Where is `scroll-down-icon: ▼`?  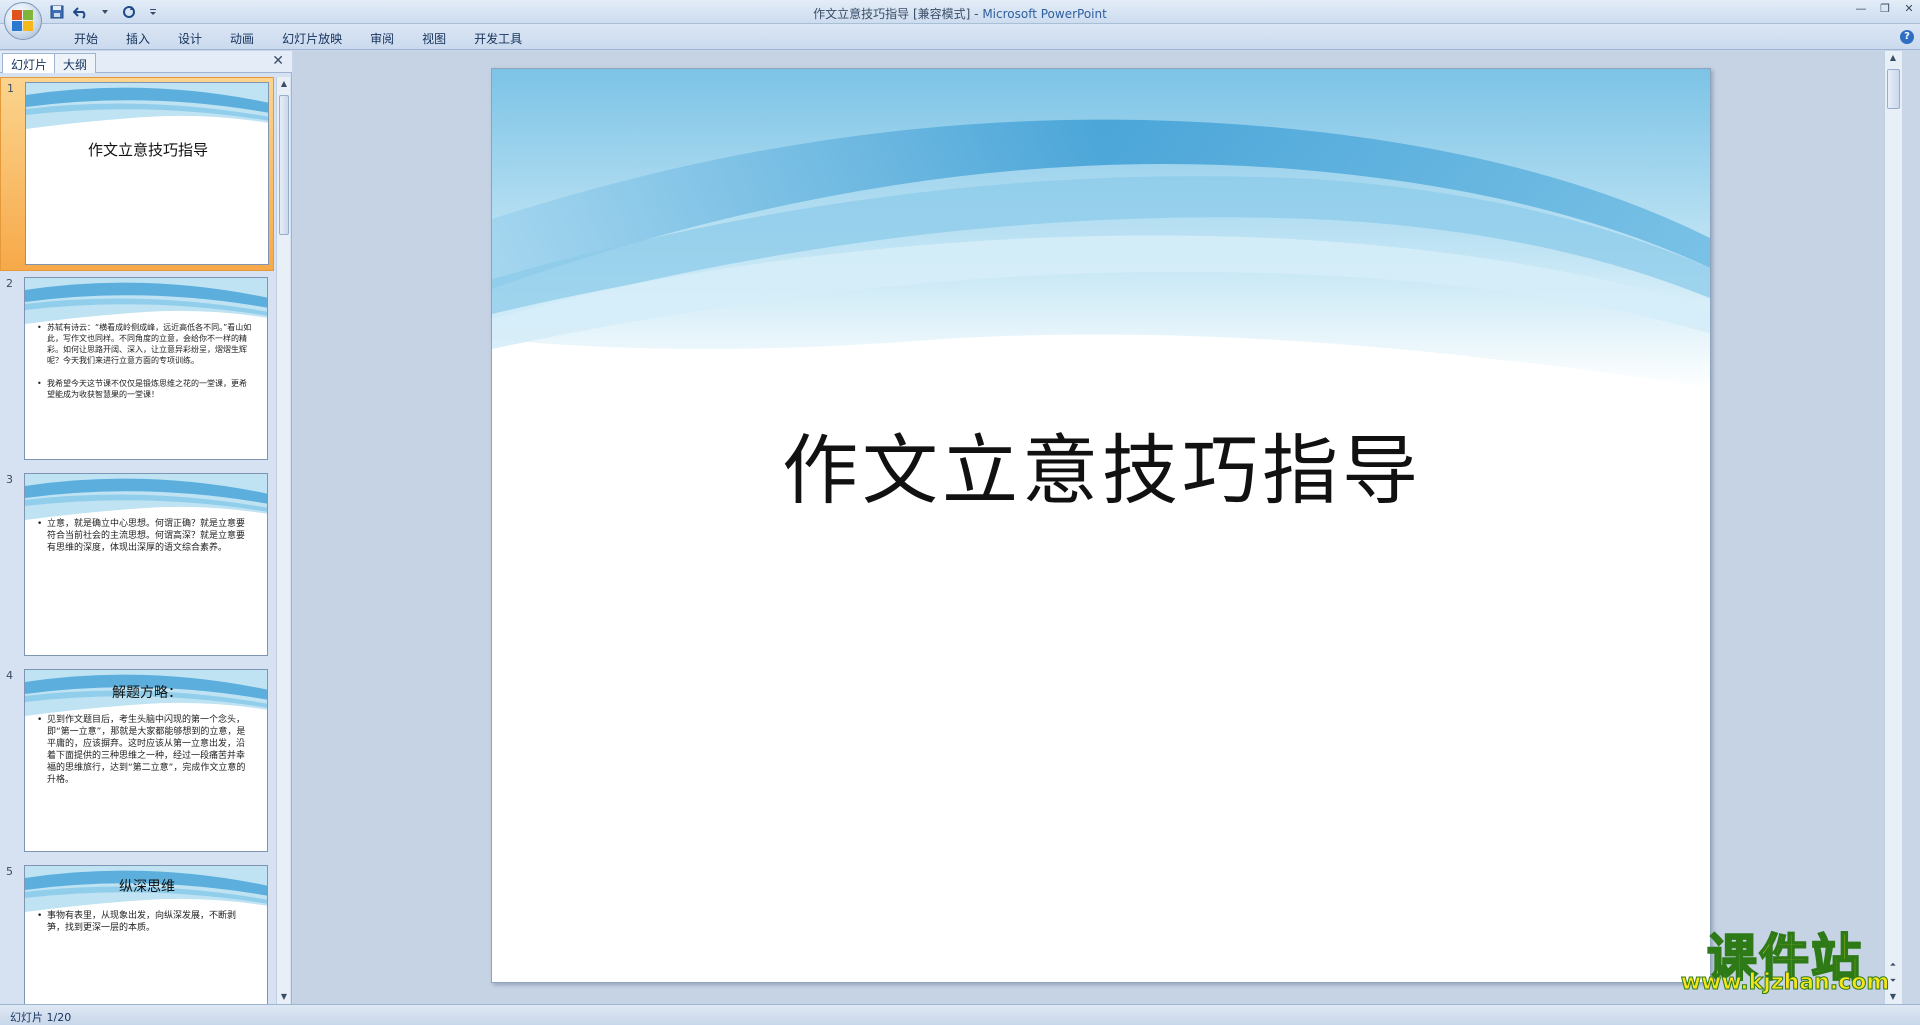 scroll-down-icon: ▼ is located at coordinates (284, 997).